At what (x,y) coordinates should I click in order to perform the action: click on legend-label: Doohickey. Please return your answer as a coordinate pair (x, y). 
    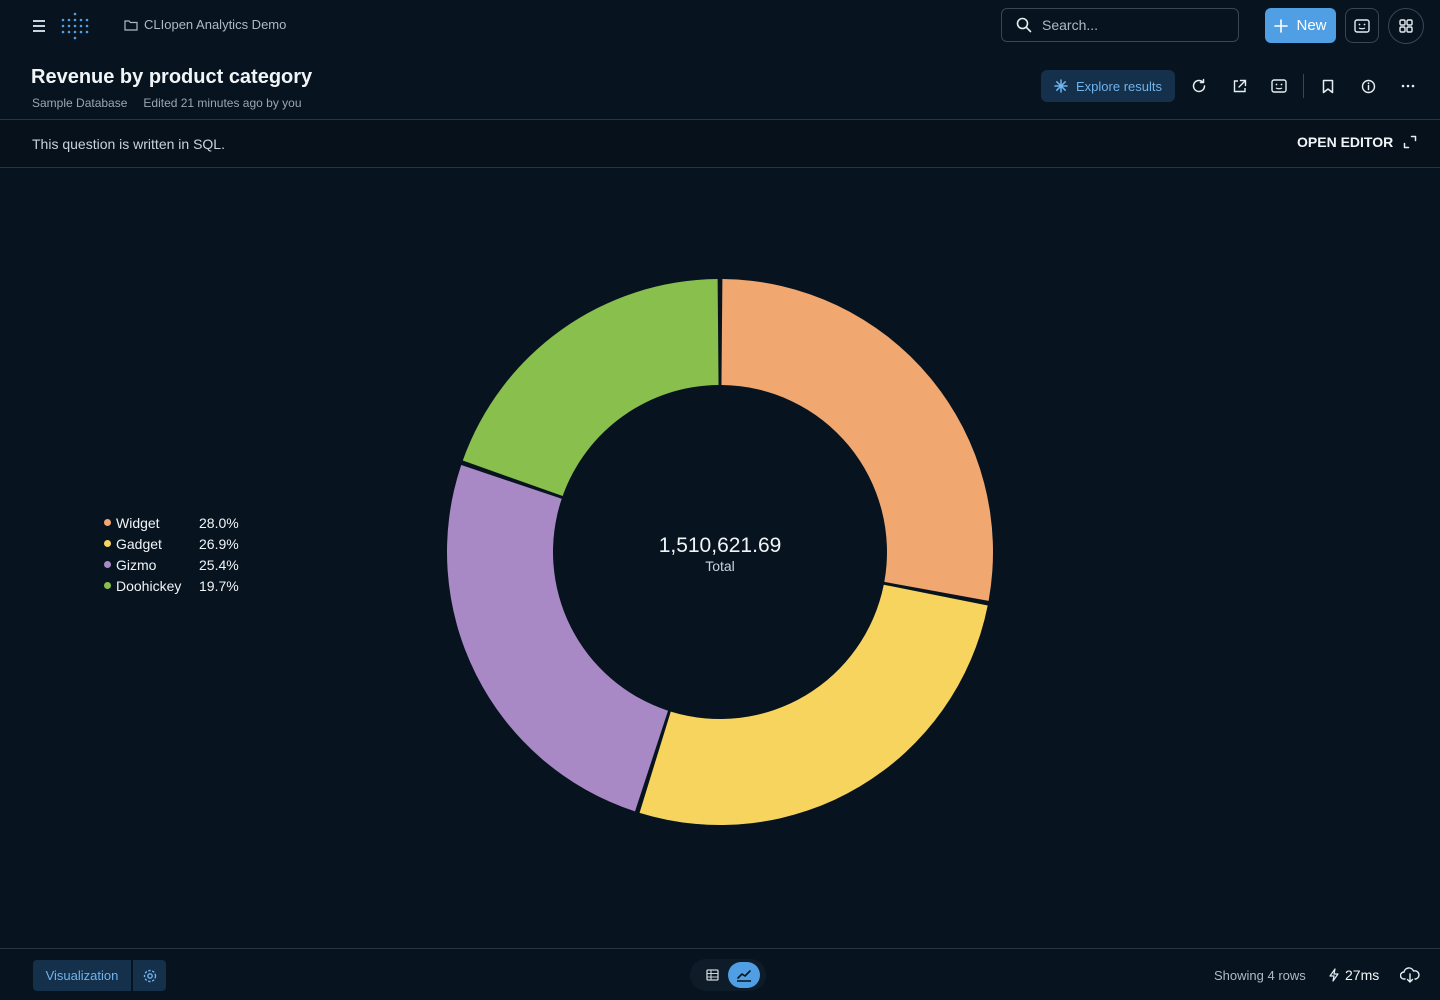
    Looking at the image, I should click on (149, 585).